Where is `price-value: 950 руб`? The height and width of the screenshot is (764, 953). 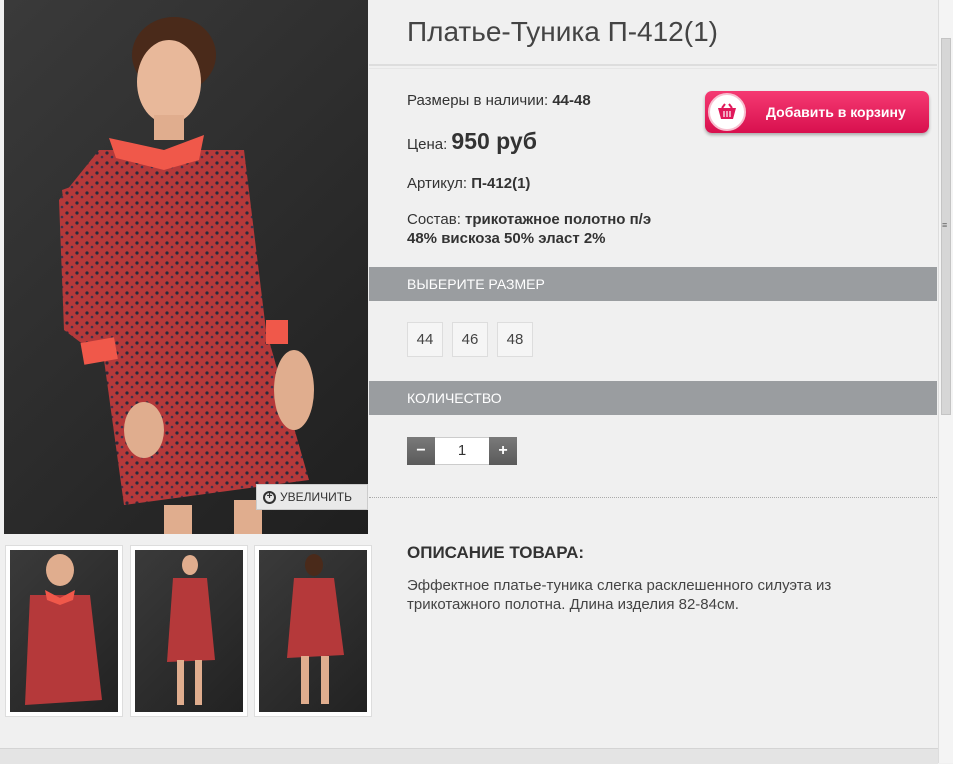
price-value: 950 руб is located at coordinates (494, 141).